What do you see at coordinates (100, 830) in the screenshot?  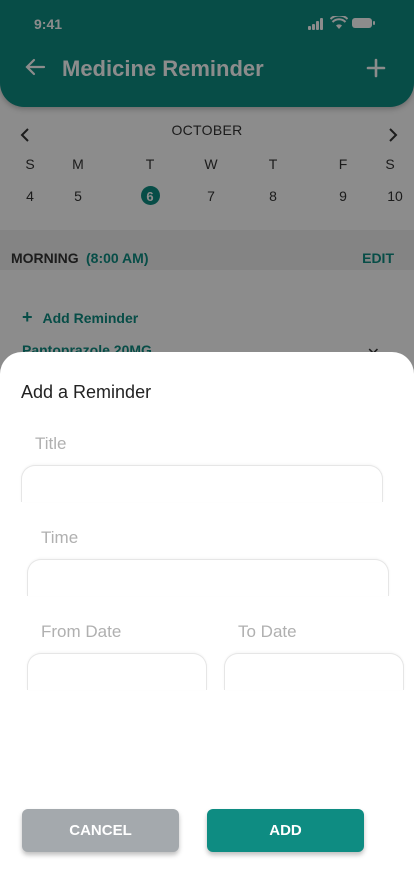 I see `cancel-button: CANCEL` at bounding box center [100, 830].